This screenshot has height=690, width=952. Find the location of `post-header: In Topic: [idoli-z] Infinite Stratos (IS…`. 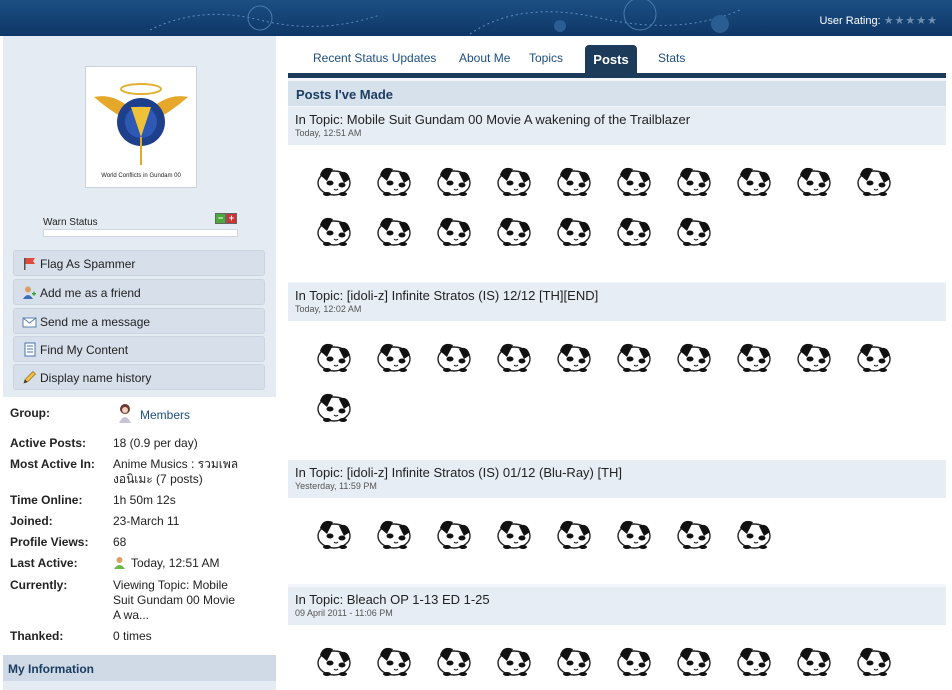

post-header: In Topic: [idoli-z] Infinite Stratos (IS… is located at coordinates (617, 302).